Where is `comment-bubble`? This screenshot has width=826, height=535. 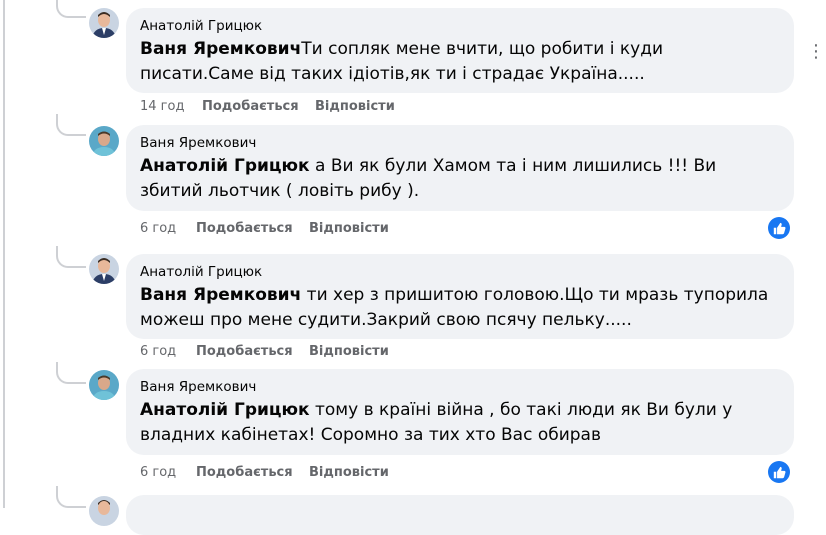 comment-bubble is located at coordinates (460, 515).